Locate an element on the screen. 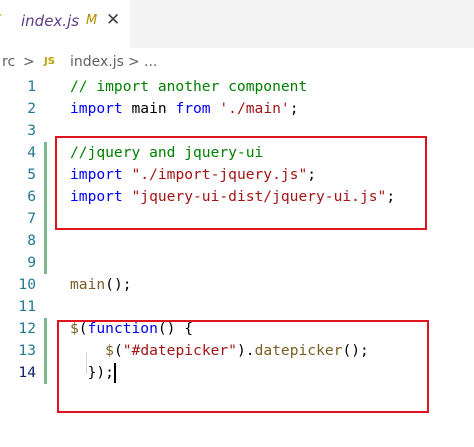  code-line: 2 import main from './main'; is located at coordinates (237, 109).